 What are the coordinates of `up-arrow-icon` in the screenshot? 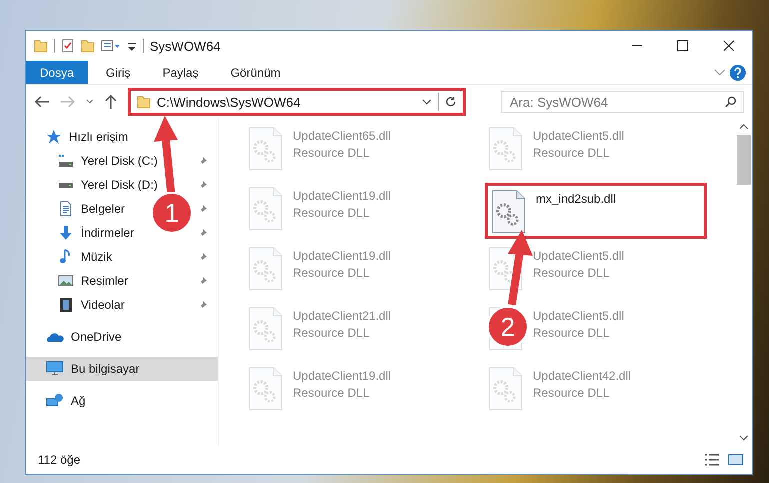 It's located at (111, 102).